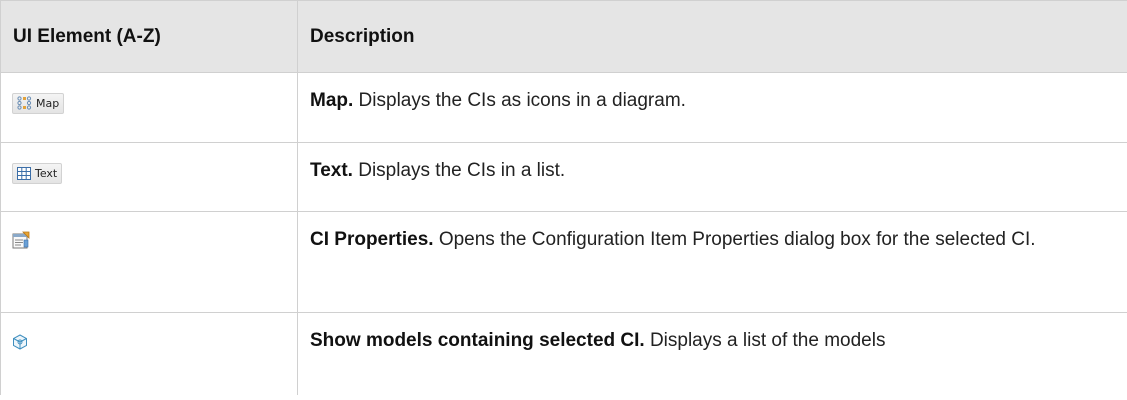  What do you see at coordinates (712, 36) in the screenshot?
I see `column-header-description: Description` at bounding box center [712, 36].